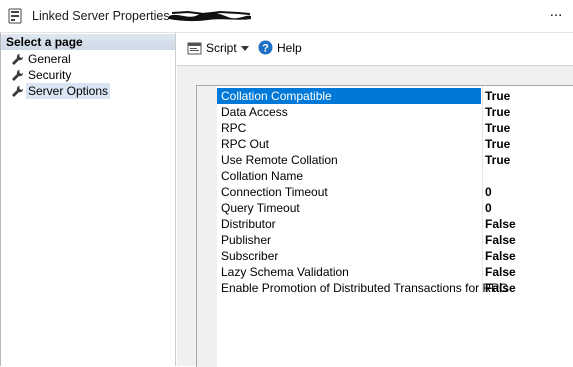 The image size is (573, 367). What do you see at coordinates (15, 16) in the screenshot?
I see `database-server-icon` at bounding box center [15, 16].